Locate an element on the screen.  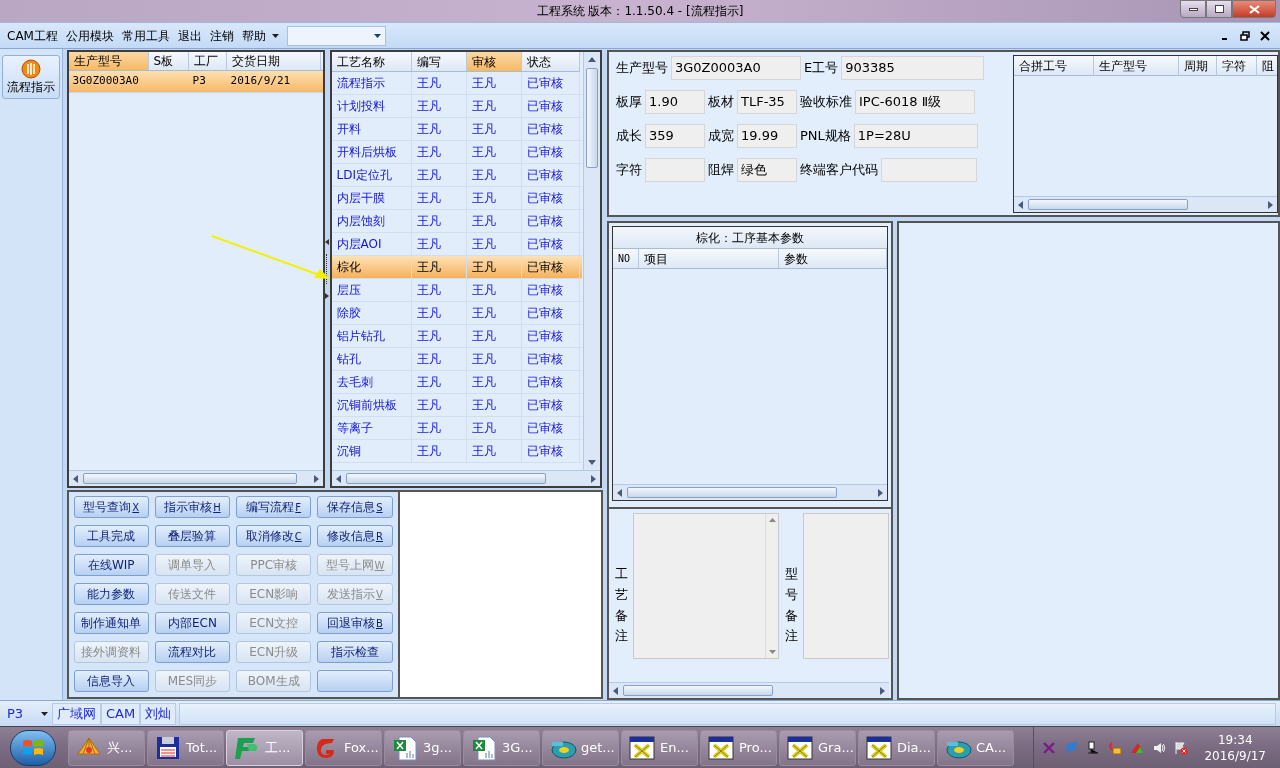
mail-icon is located at coordinates (1115, 747).